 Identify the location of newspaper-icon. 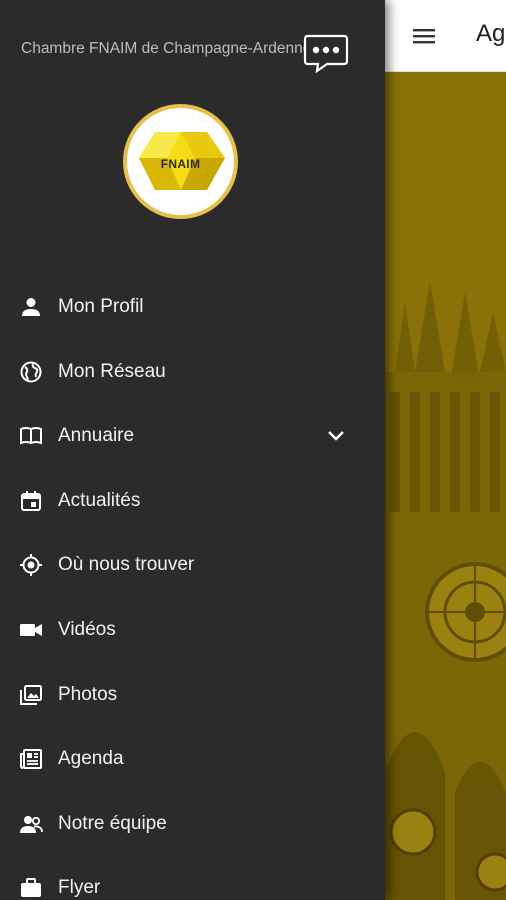
(31, 759).